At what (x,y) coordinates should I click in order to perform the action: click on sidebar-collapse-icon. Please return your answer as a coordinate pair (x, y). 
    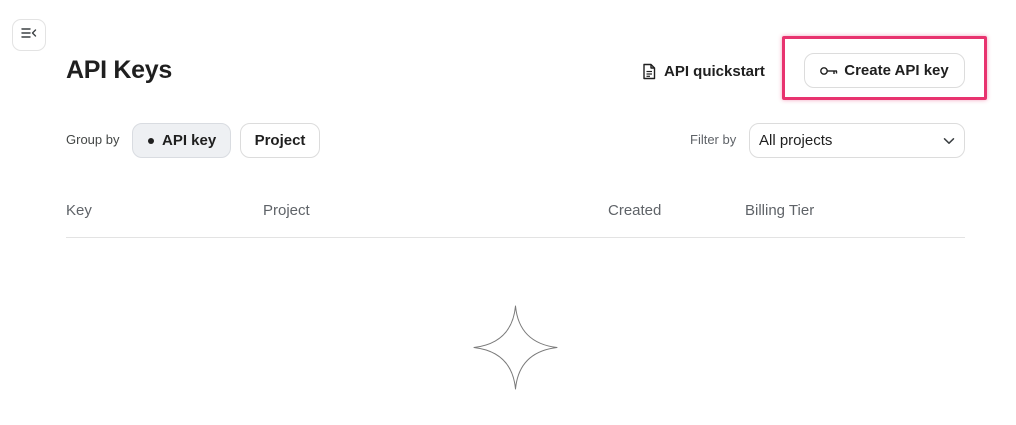
    Looking at the image, I should click on (29, 35).